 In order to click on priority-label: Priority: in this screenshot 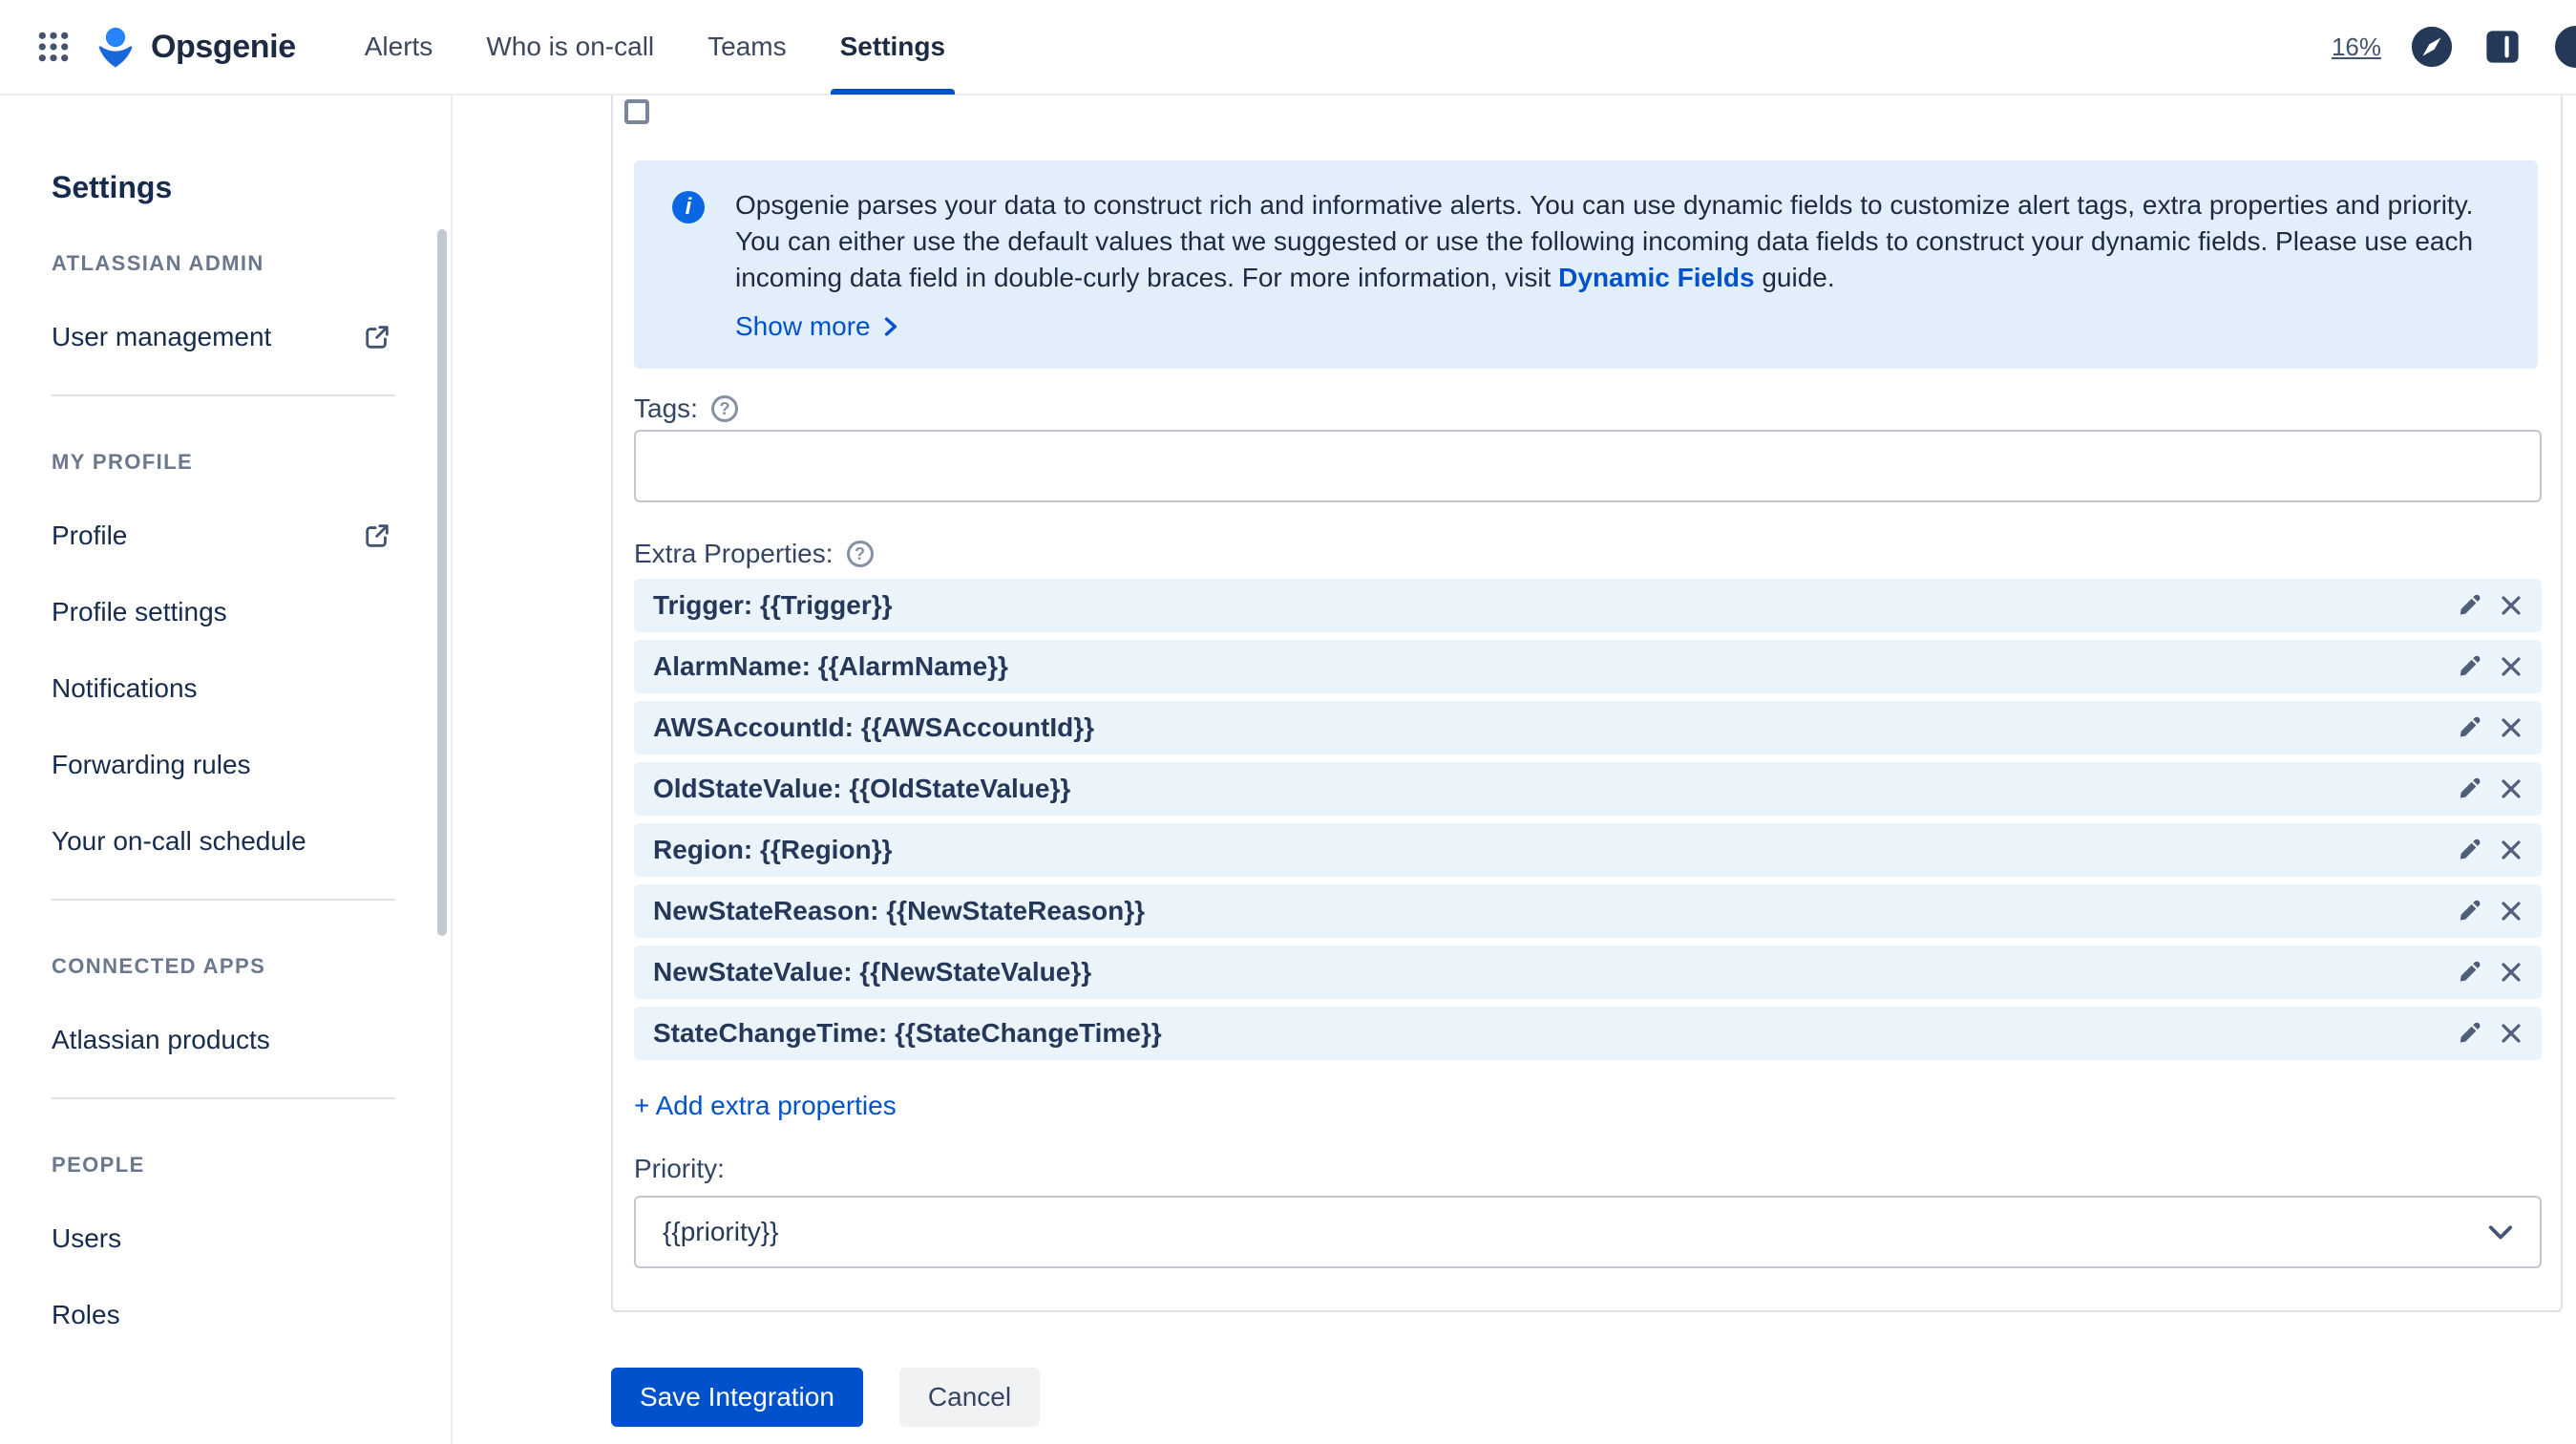, I will do `click(1586, 1169)`.